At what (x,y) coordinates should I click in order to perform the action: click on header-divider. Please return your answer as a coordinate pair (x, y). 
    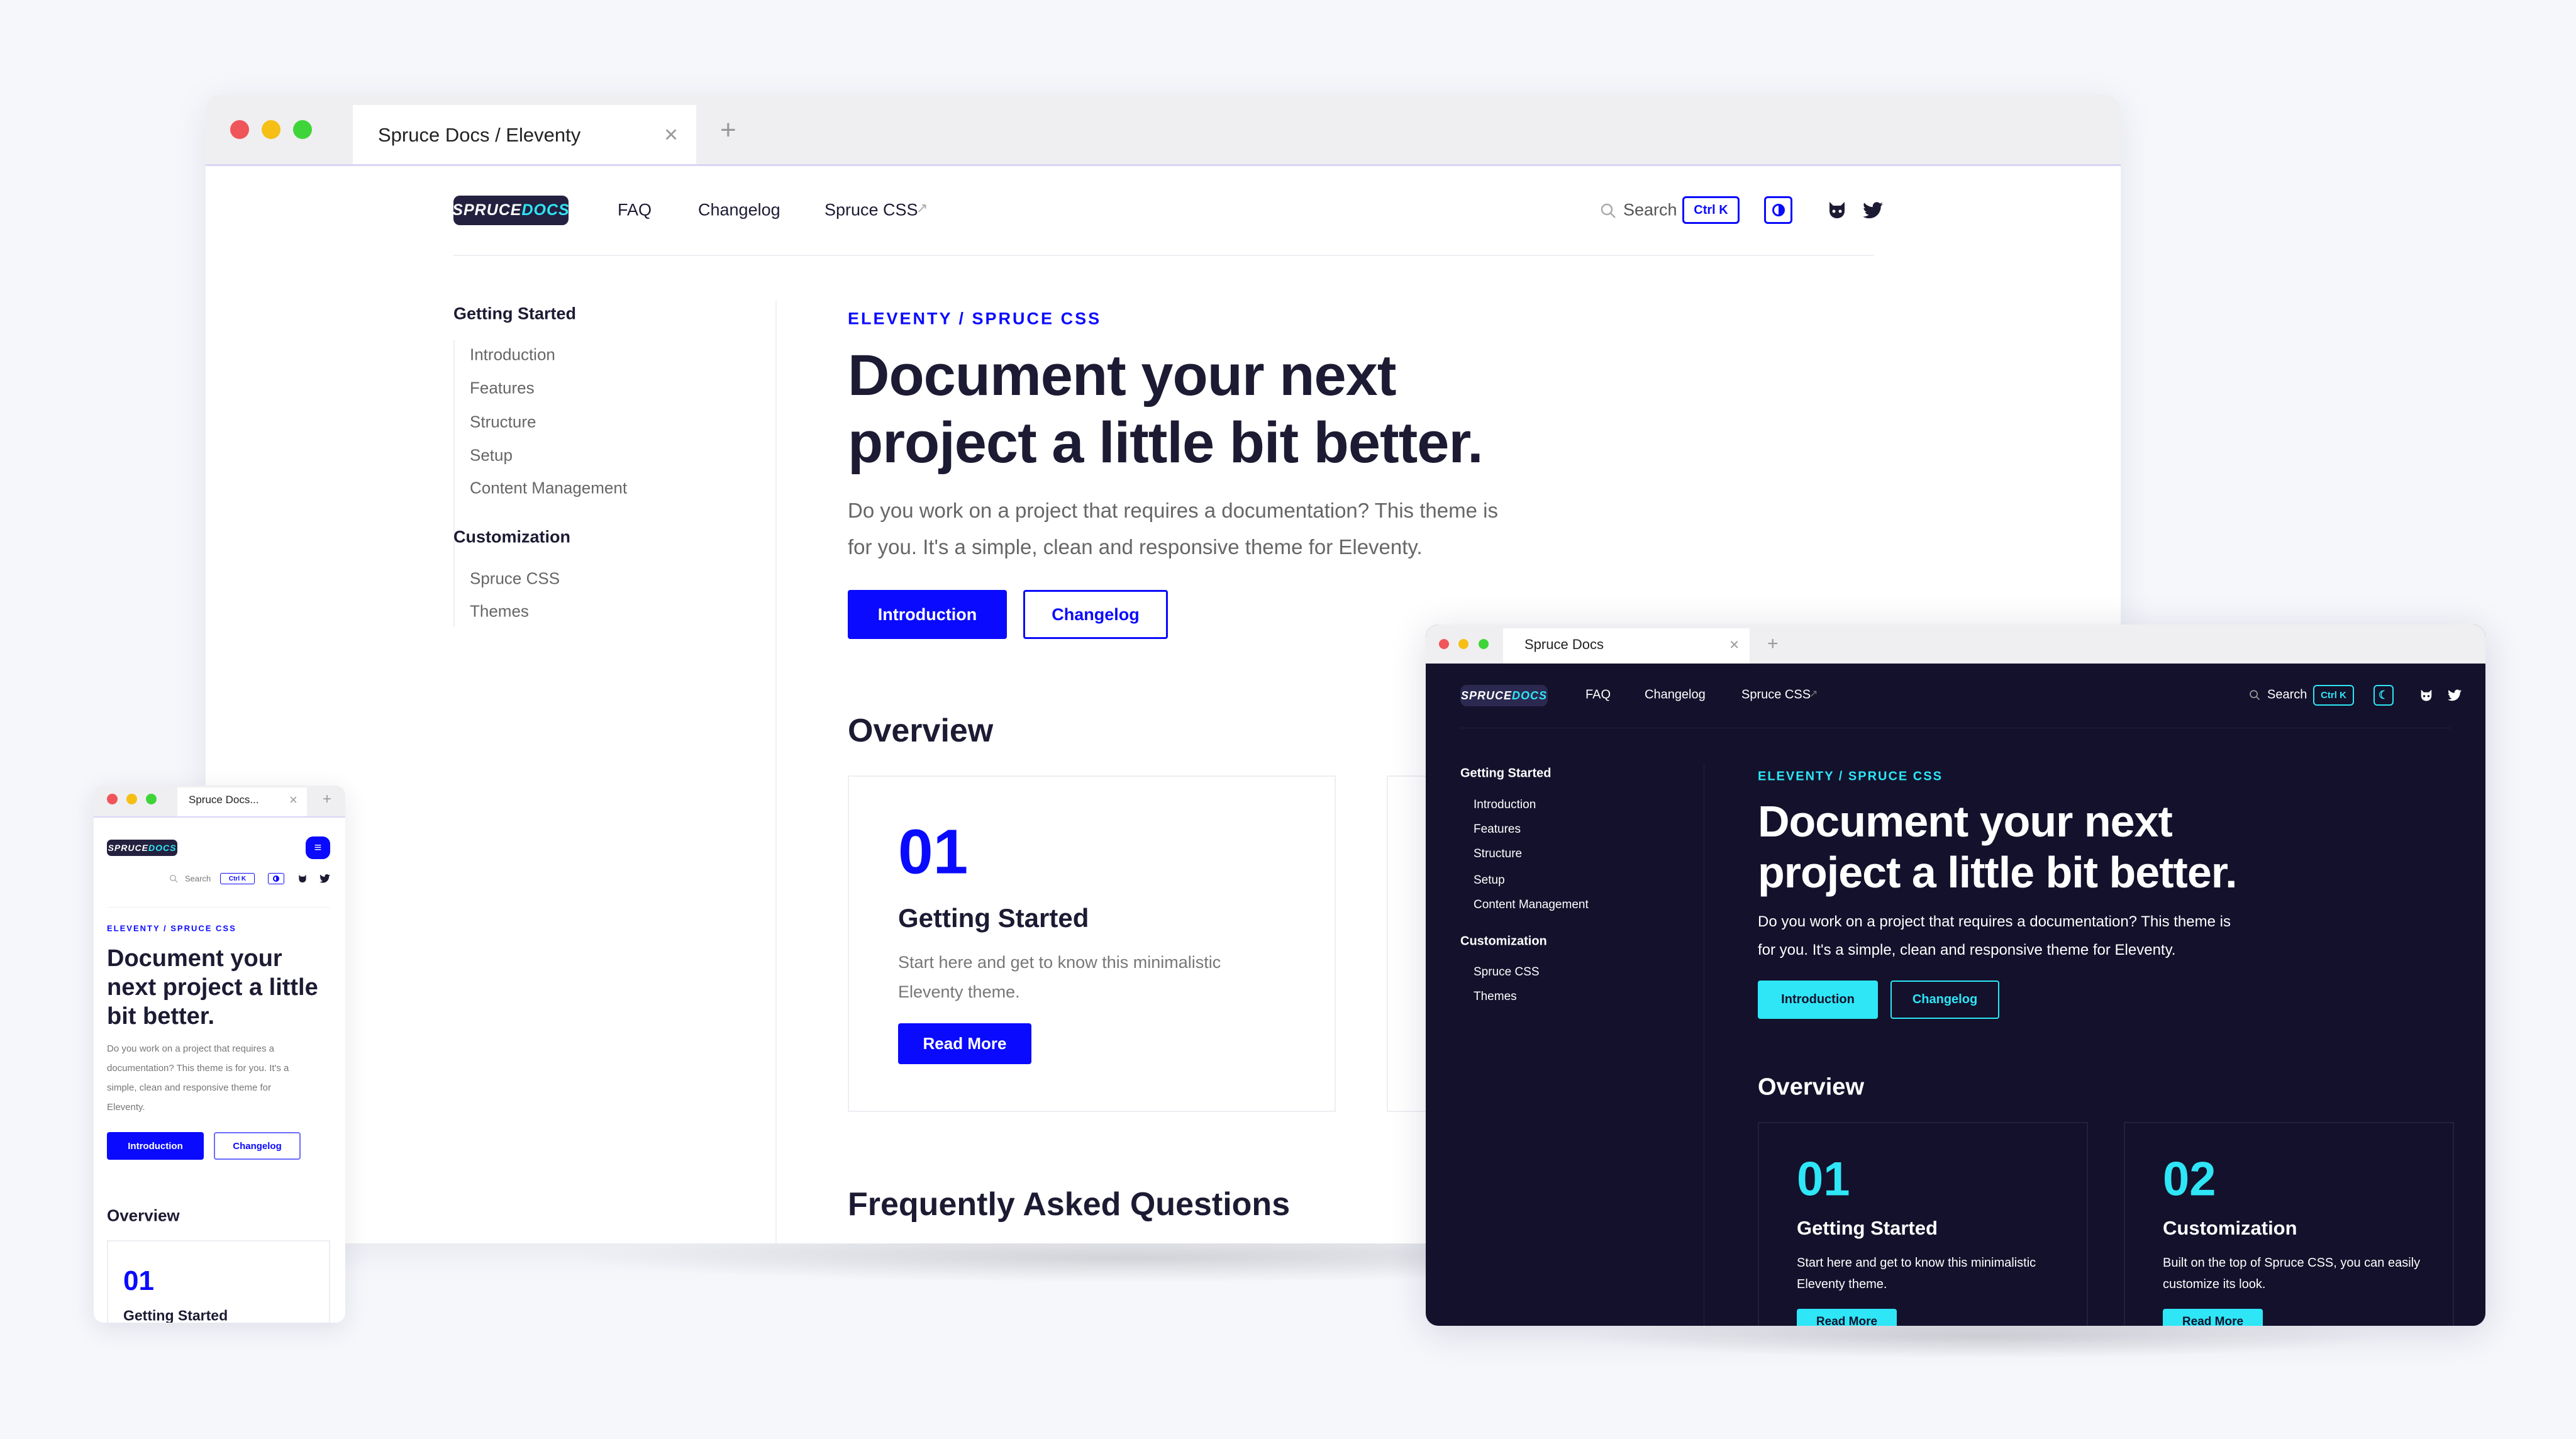
    Looking at the image, I should click on (218, 907).